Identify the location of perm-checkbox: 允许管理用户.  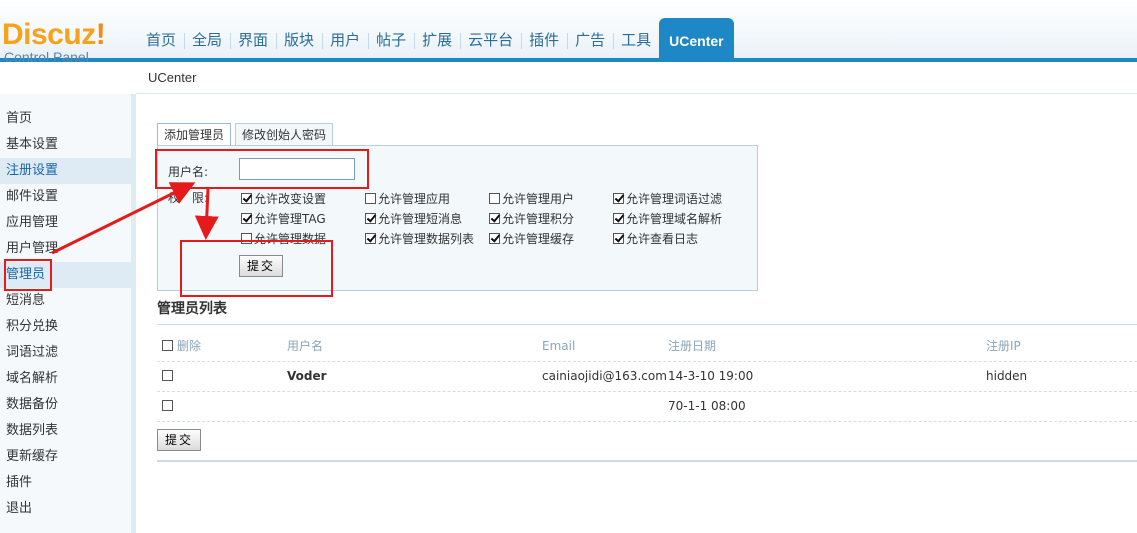
(531, 198).